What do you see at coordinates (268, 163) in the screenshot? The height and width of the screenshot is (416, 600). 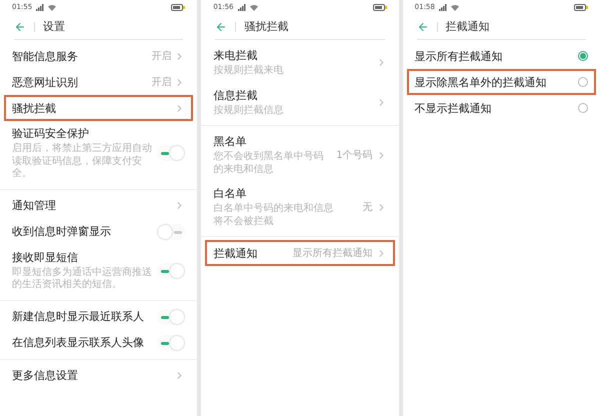 I see `item-description: 您不会收到黑名单中号码的来电和信息` at bounding box center [268, 163].